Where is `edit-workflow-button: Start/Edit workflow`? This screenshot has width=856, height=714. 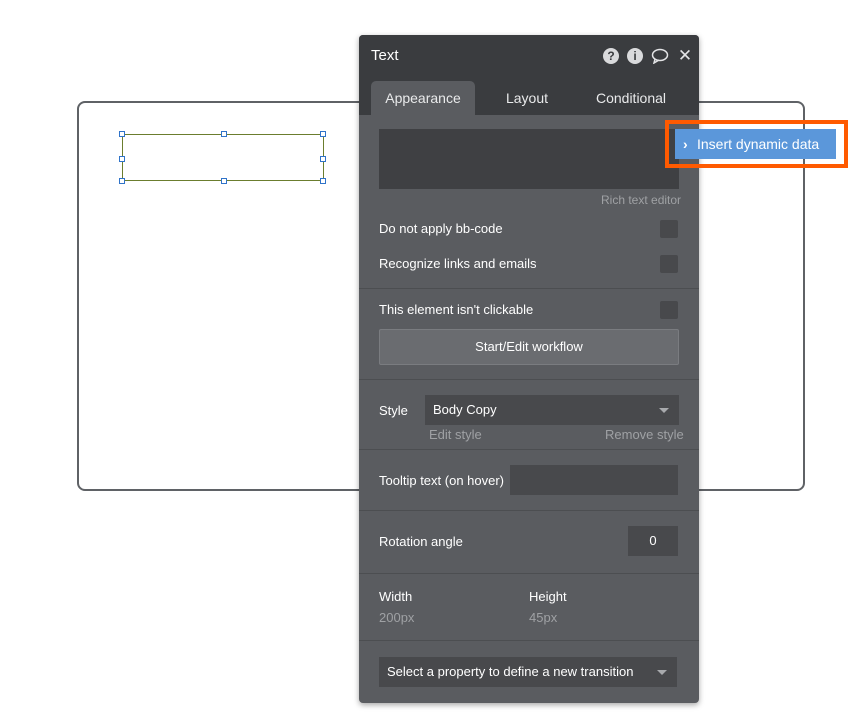
edit-workflow-button: Start/Edit workflow is located at coordinates (529, 347).